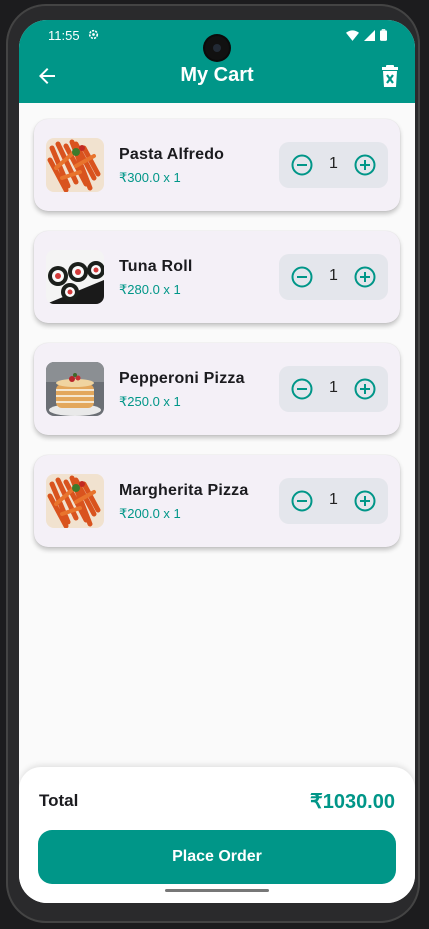 The width and height of the screenshot is (429, 929). I want to click on place-order-button: Place Order, so click(217, 857).